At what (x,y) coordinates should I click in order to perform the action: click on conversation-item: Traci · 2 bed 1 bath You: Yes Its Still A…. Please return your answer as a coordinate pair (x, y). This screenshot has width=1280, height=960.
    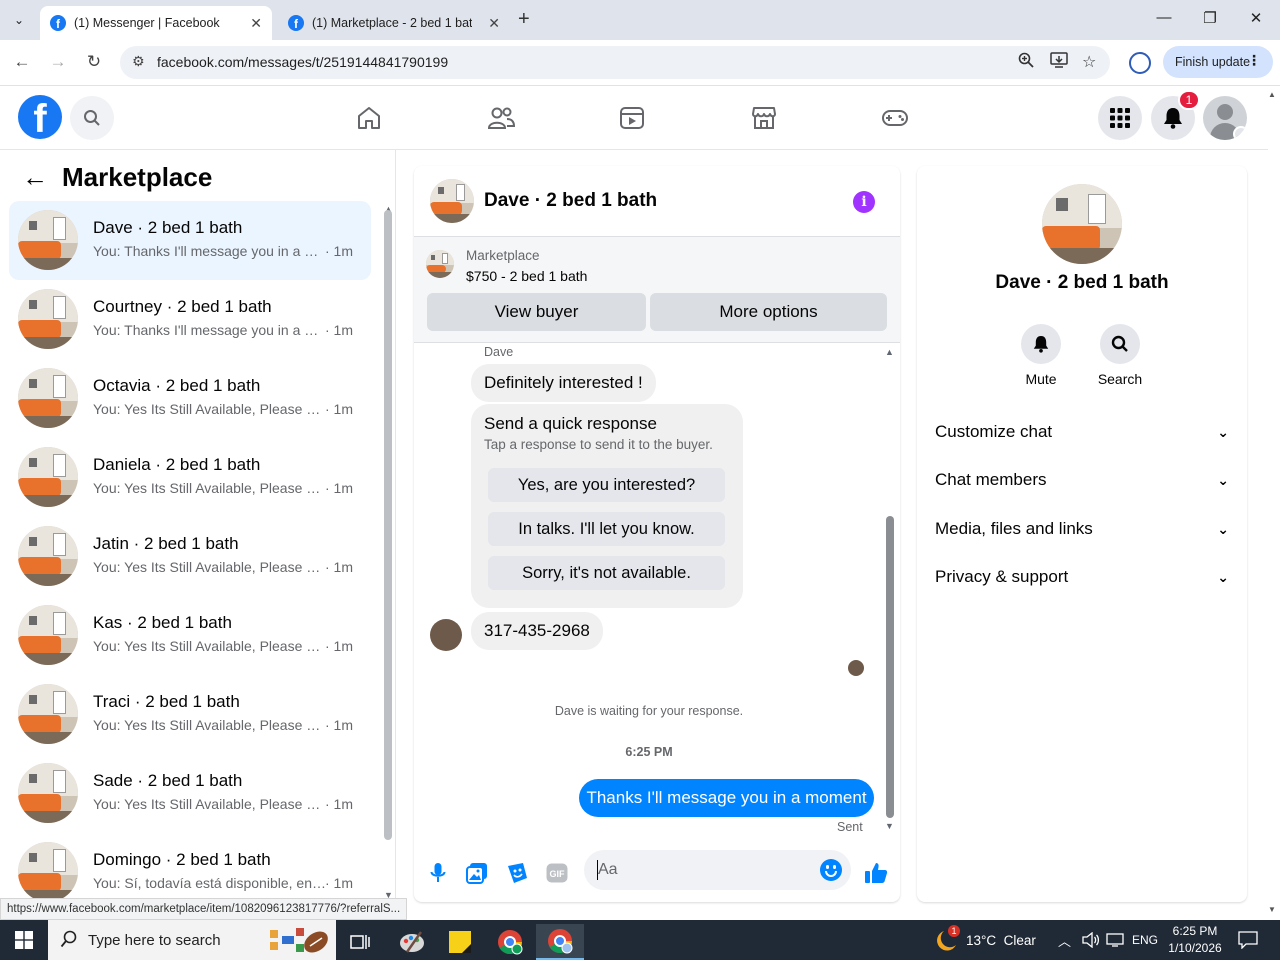
    Looking at the image, I should click on (190, 714).